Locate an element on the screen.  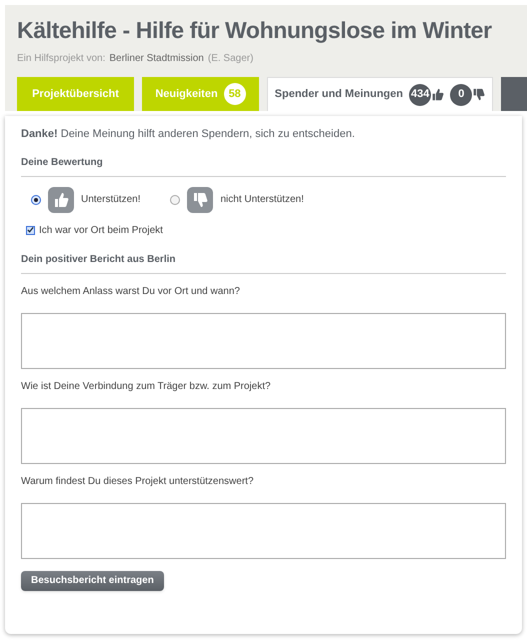
question-label: Aus welchem Anlass warst Du vor Ort und wann? is located at coordinates (131, 291).